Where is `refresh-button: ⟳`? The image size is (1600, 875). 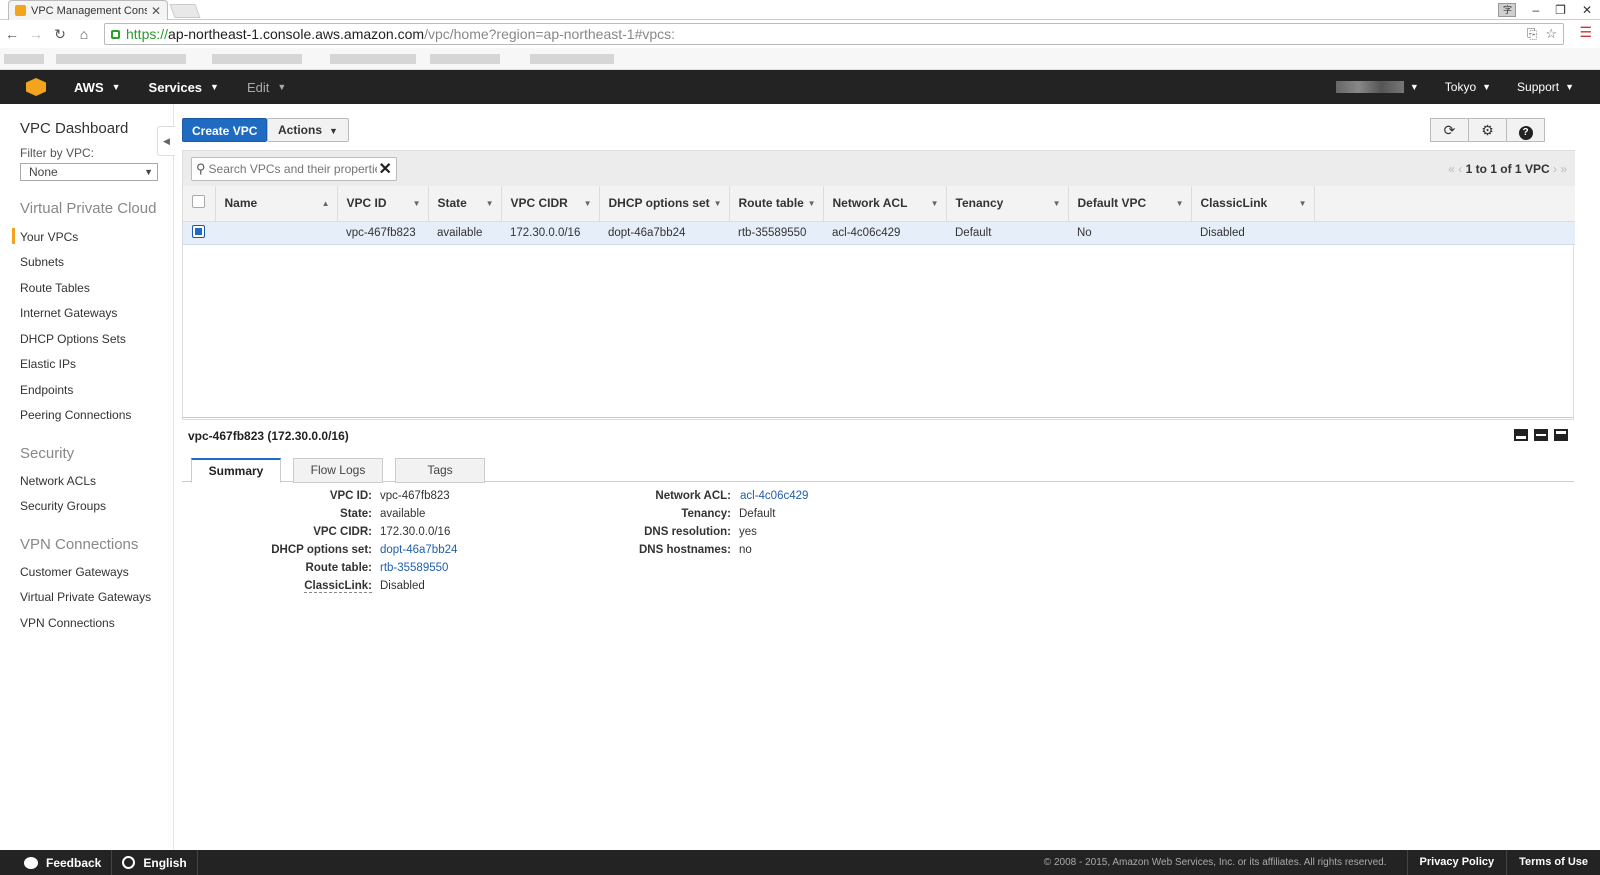
refresh-button: ⟳ is located at coordinates (1449, 130).